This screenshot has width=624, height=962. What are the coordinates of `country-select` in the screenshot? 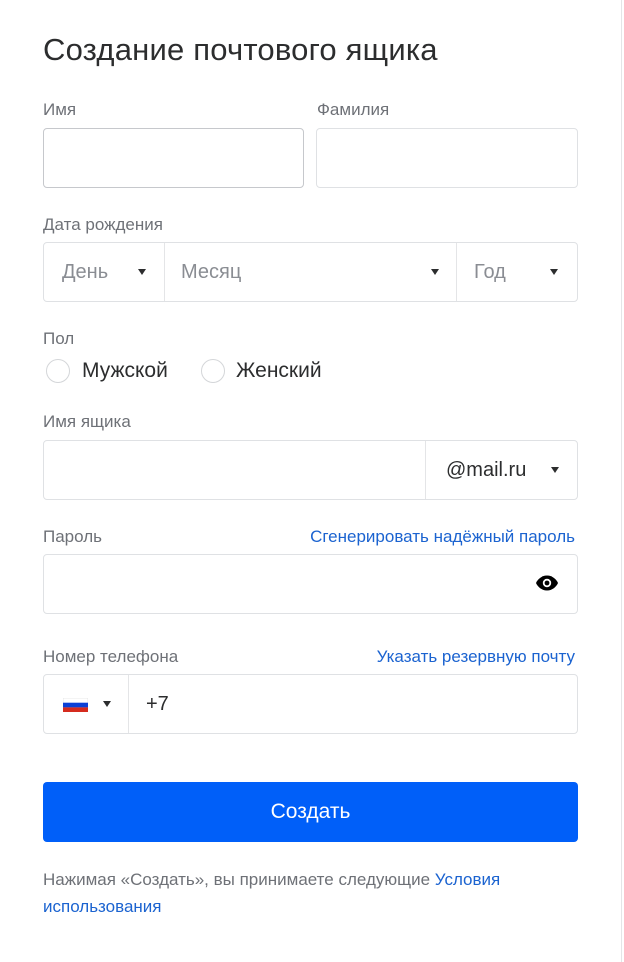 It's located at (86, 704).